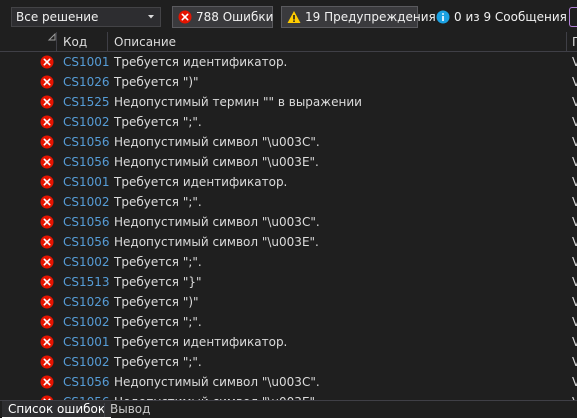  I want to click on warnings-filter-button: 19 Предупреждения, so click(358, 17).